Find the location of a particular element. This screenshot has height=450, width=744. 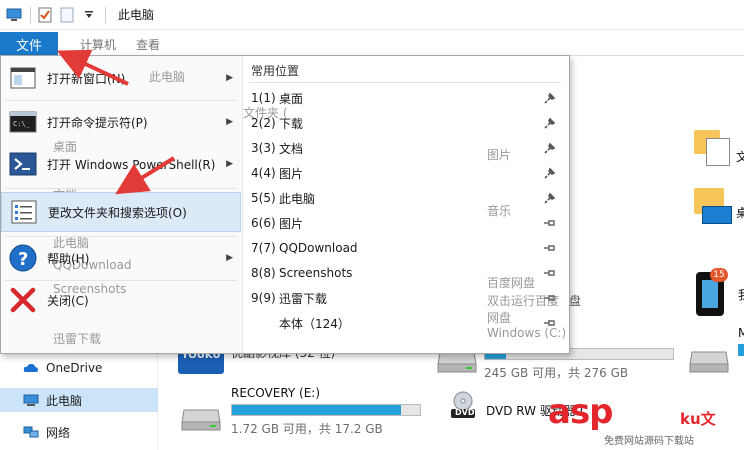

watermark-subtitle: 免费网站源码下载站 is located at coordinates (649, 441).